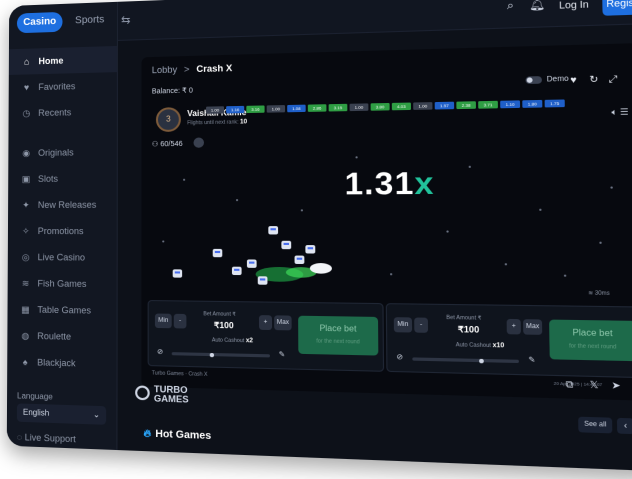 The height and width of the screenshot is (479, 632). I want to click on roulette-icon: ◍, so click(25, 335).